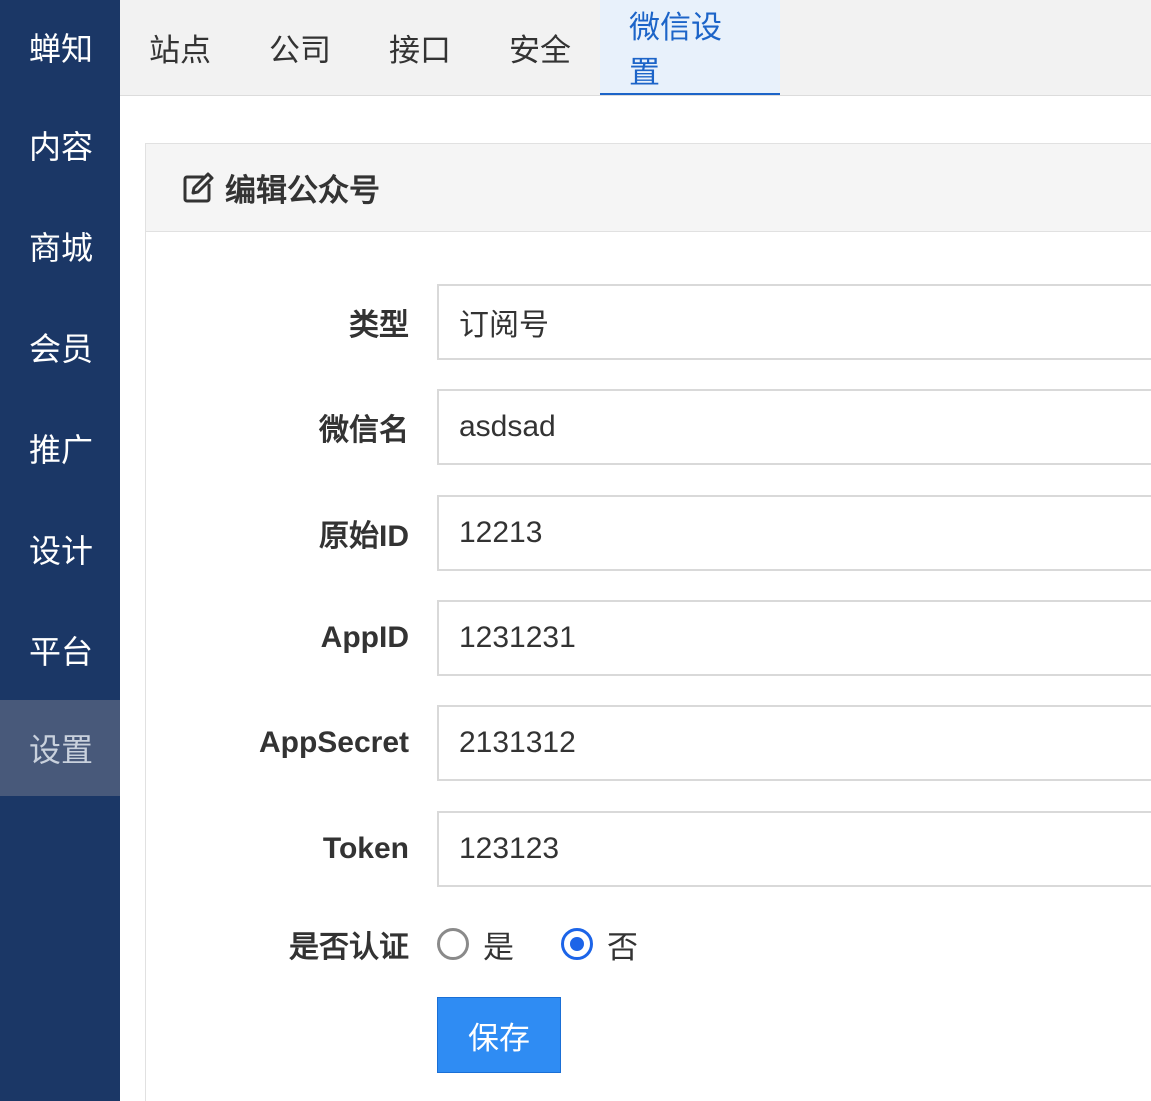  I want to click on form-row-token: Token, so click(648, 849).